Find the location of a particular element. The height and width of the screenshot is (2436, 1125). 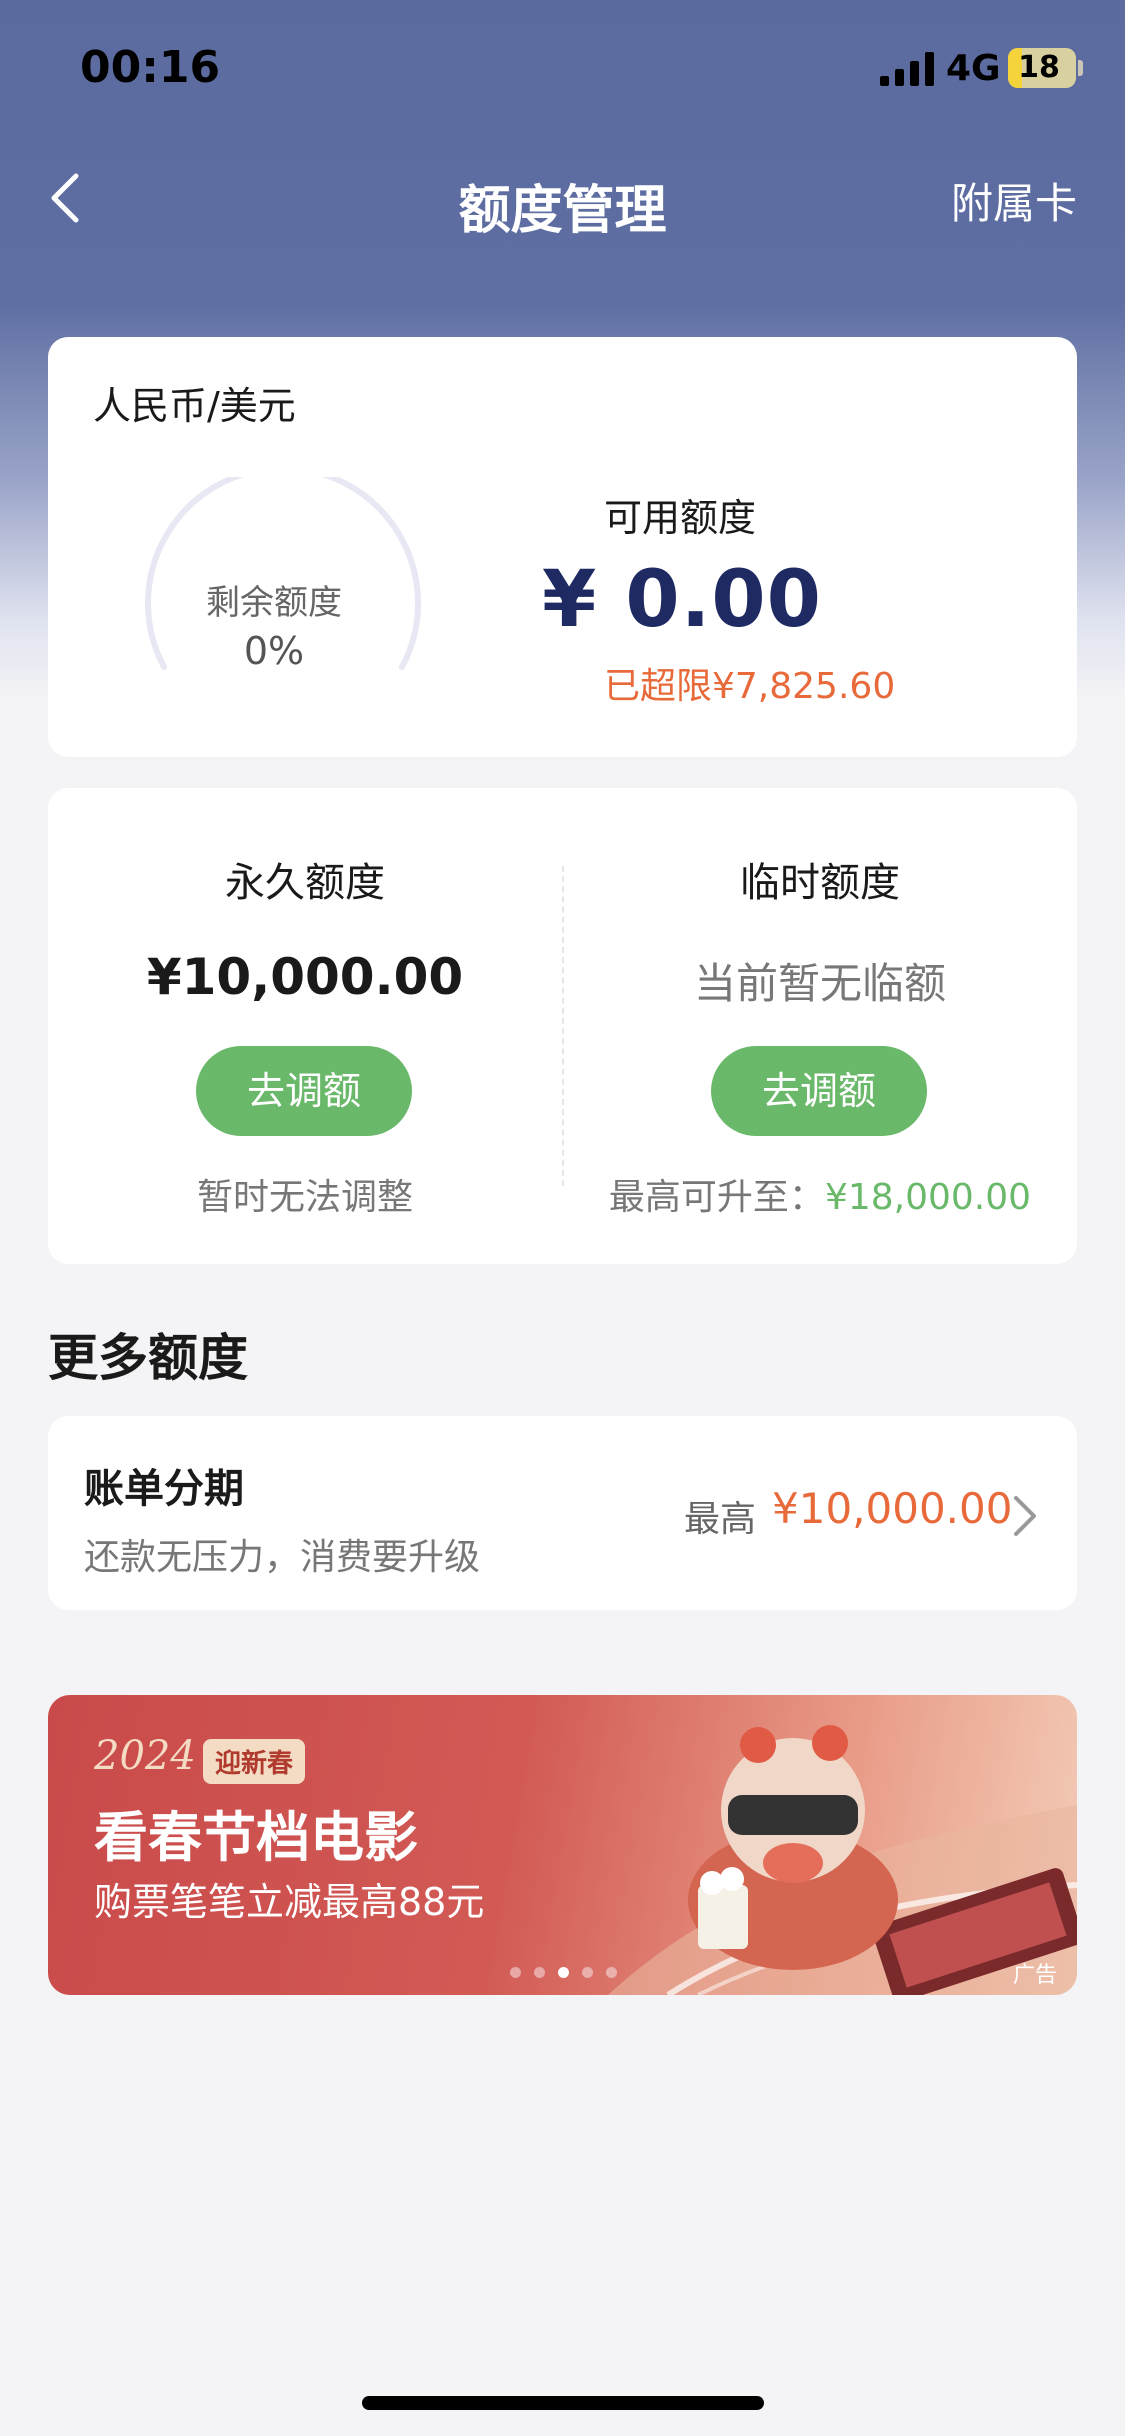

banner-title: 看春节档电影 is located at coordinates (256, 1837).